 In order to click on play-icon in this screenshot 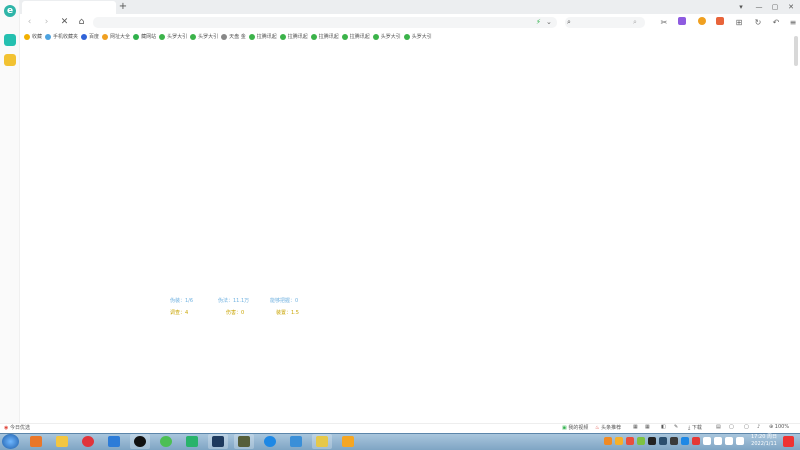, I will do `click(192, 441)`.